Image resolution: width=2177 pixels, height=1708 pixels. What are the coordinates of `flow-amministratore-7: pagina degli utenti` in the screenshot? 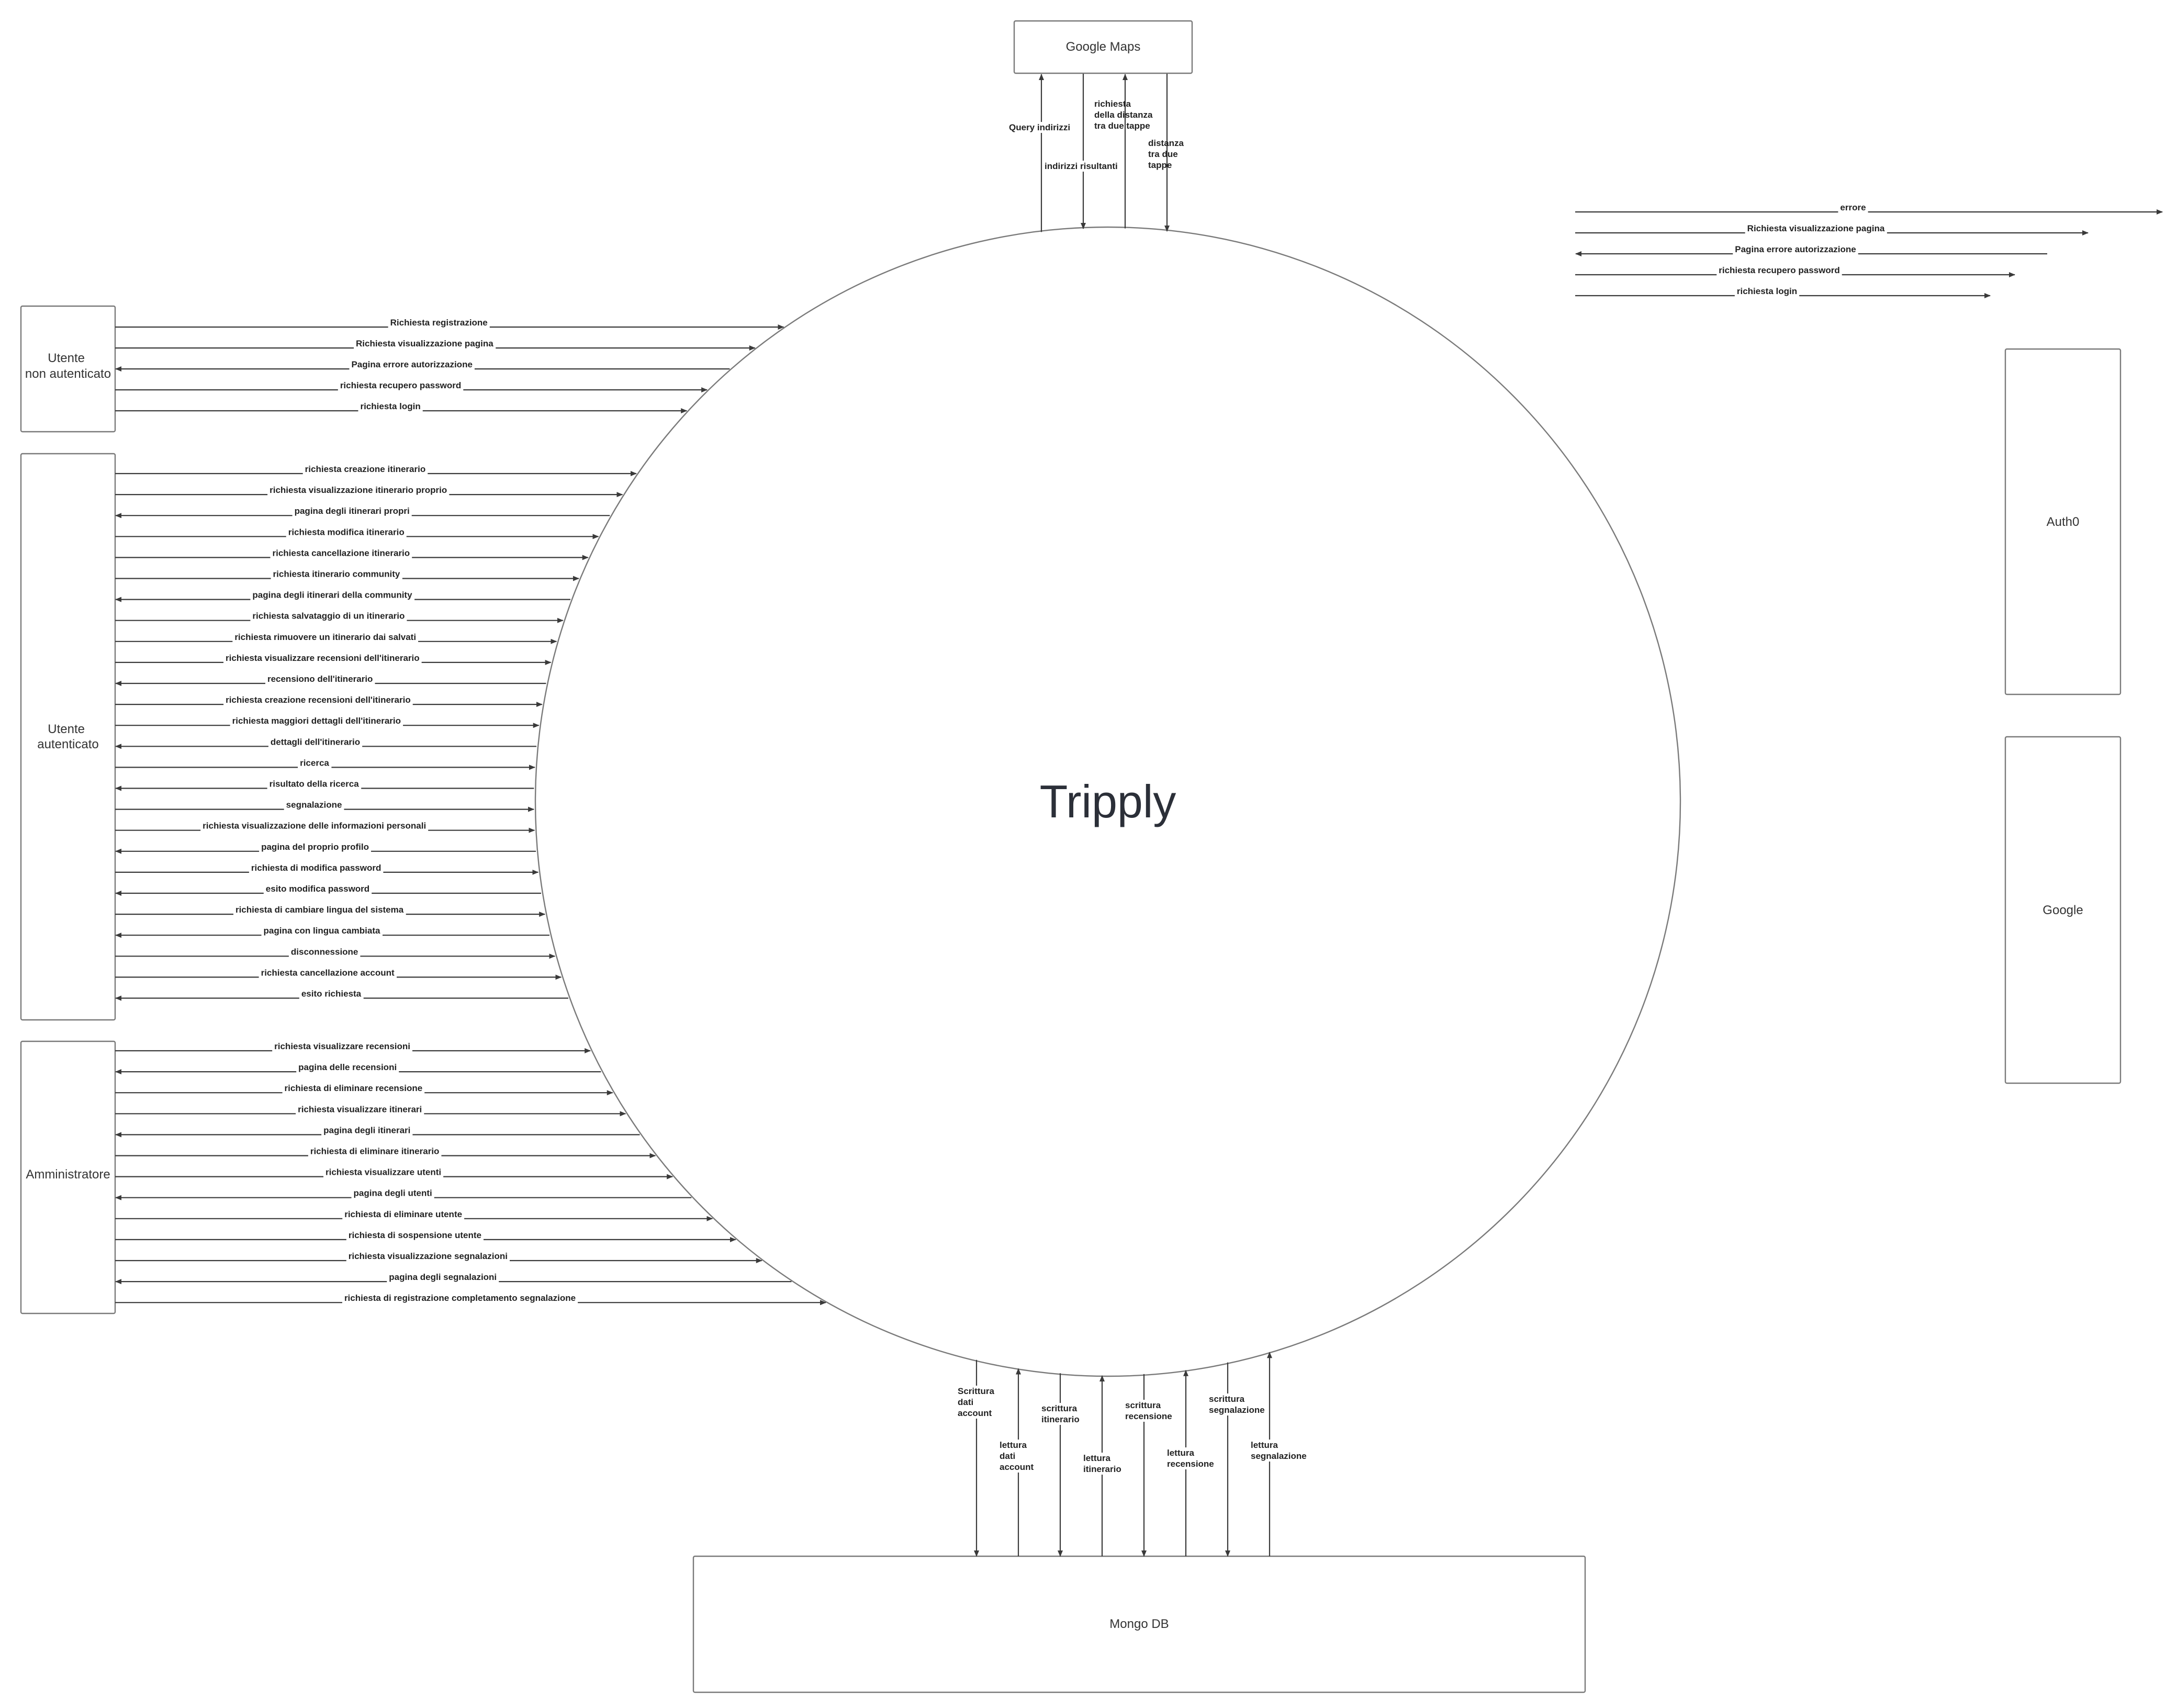 It's located at (403, 1193).